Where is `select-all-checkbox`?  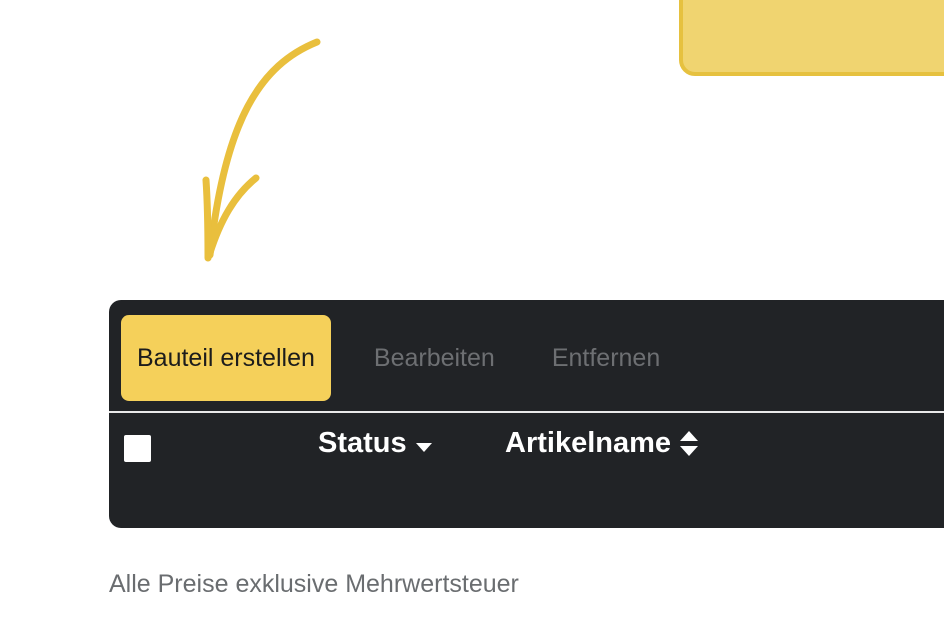 select-all-checkbox is located at coordinates (137, 448).